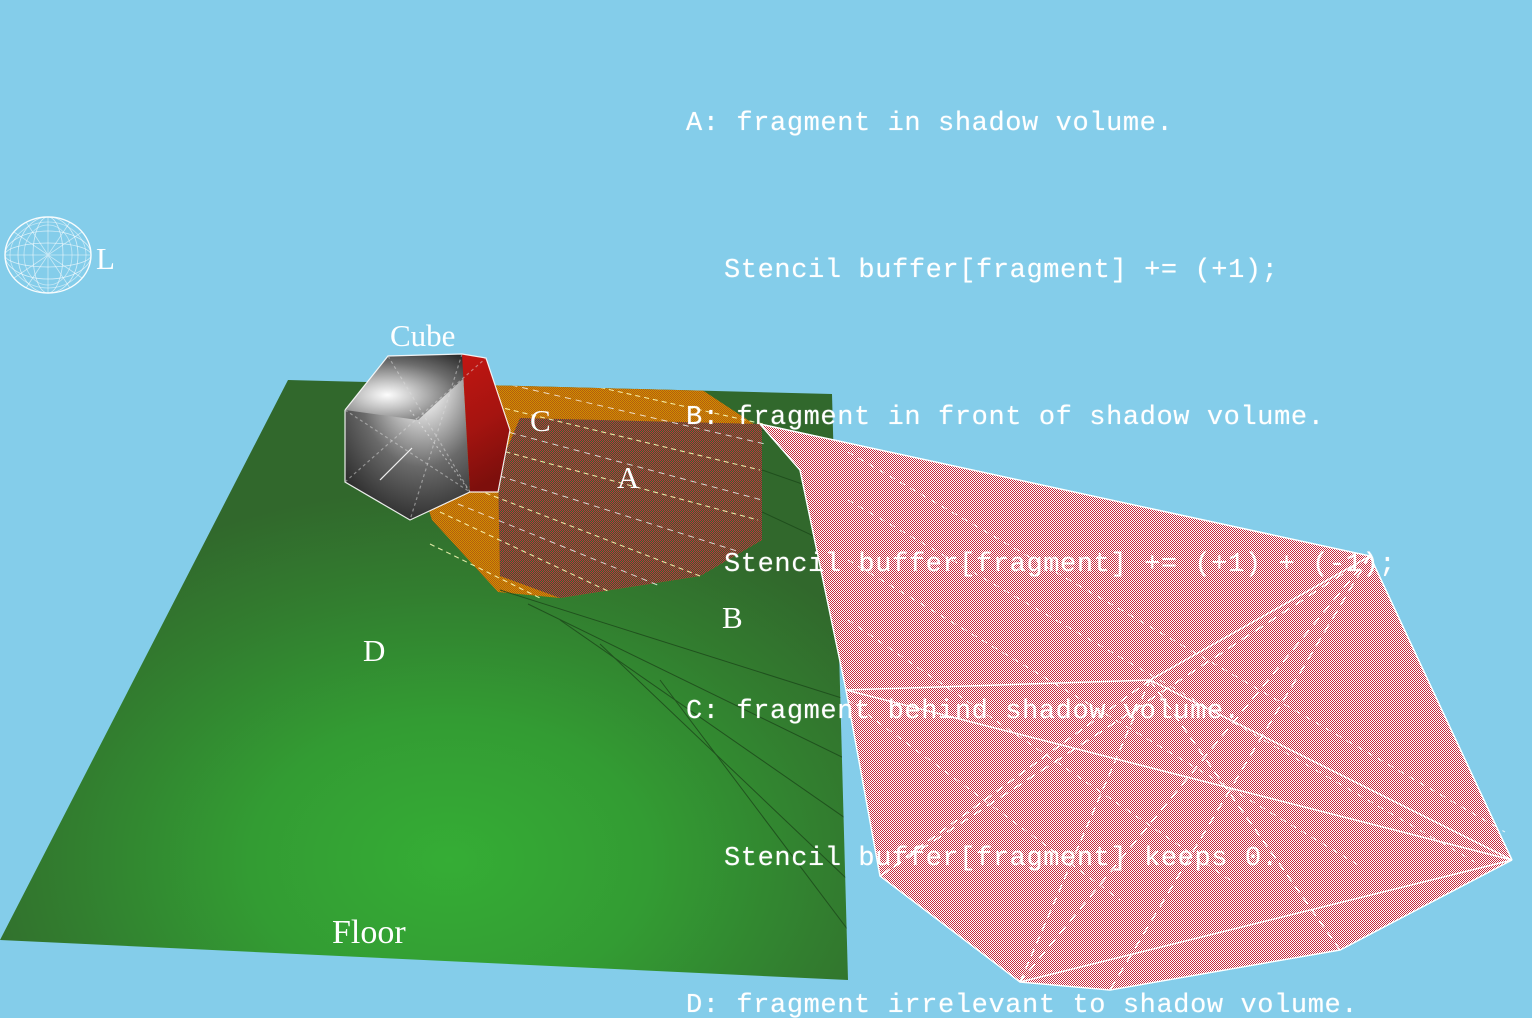  Describe the element at coordinates (48, 255) in the screenshot. I see `light-source-sphere` at that location.